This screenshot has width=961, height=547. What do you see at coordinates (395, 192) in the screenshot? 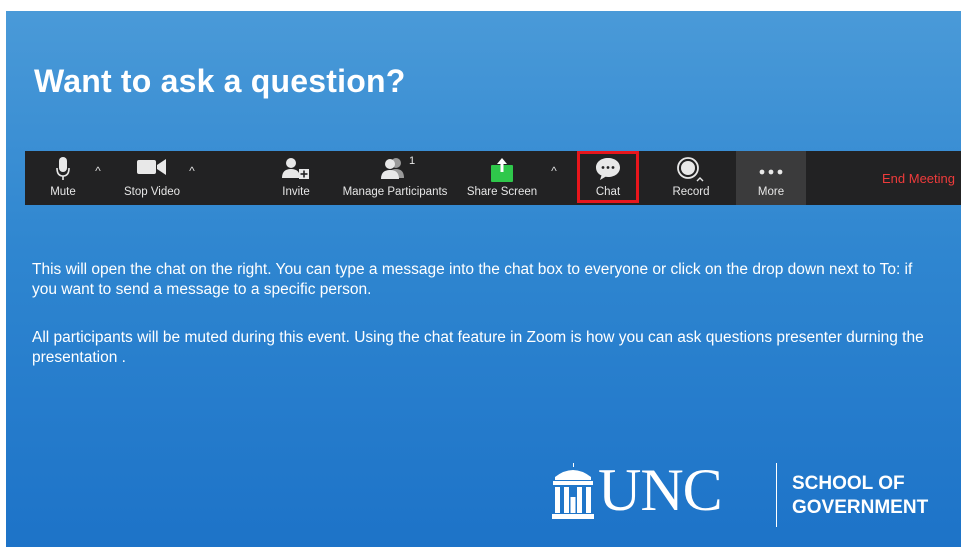
I see `manage-participants-label: Manage Participants` at bounding box center [395, 192].